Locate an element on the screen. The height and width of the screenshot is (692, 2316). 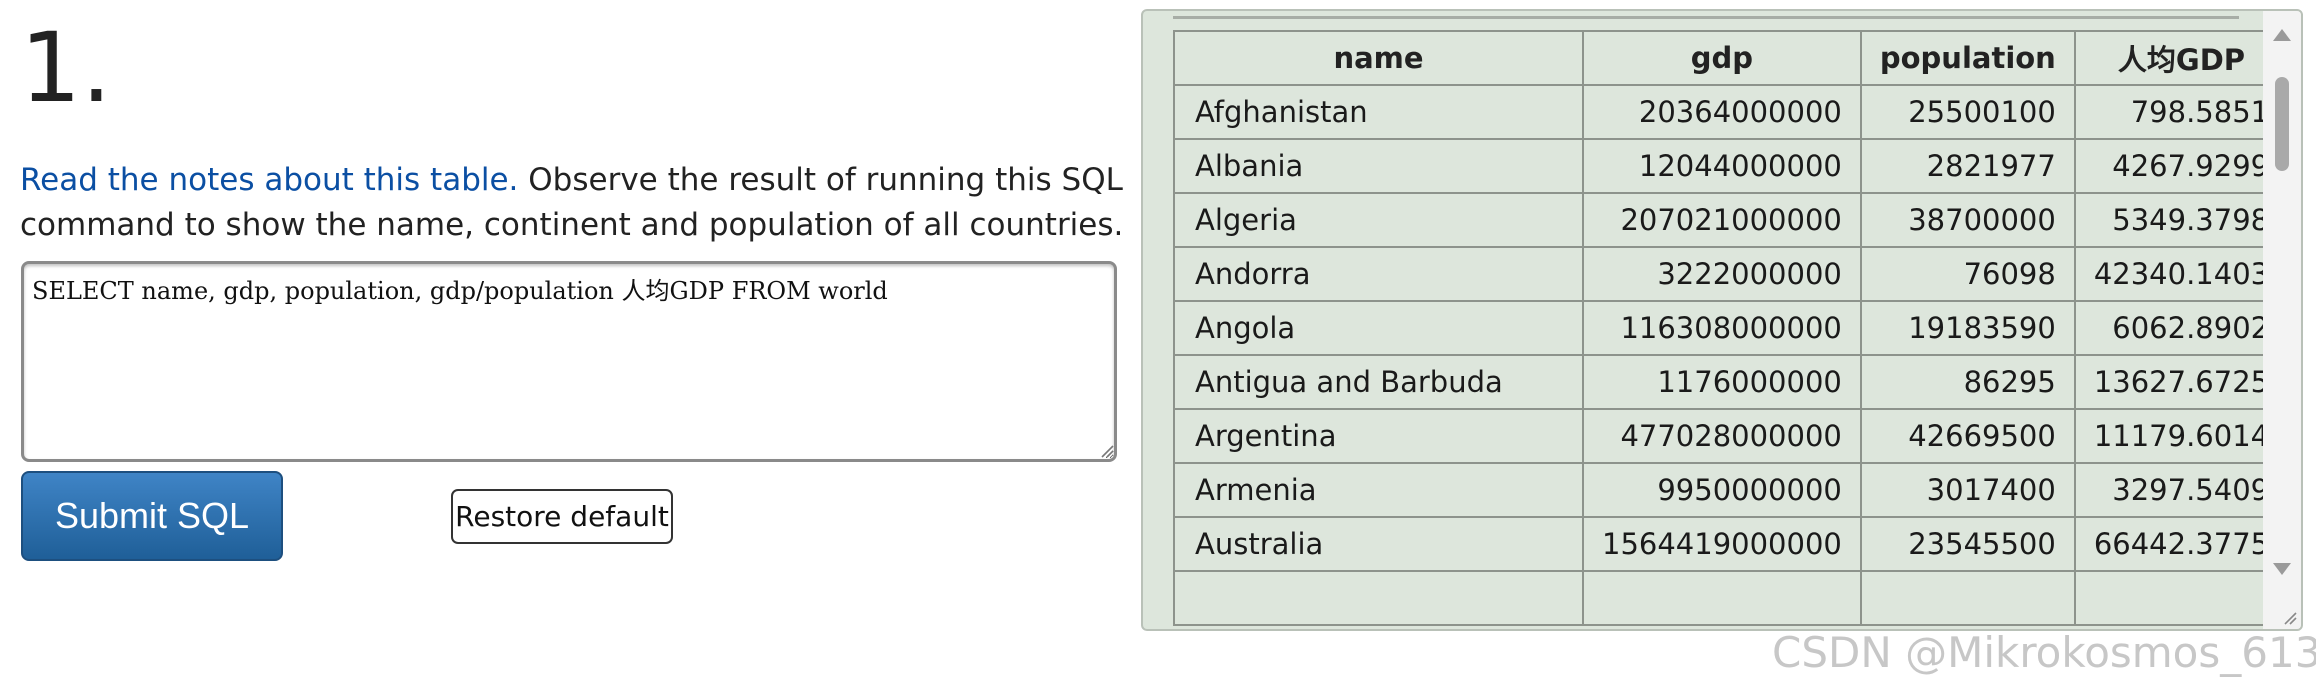
column-header: gdp is located at coordinates (1722, 58).